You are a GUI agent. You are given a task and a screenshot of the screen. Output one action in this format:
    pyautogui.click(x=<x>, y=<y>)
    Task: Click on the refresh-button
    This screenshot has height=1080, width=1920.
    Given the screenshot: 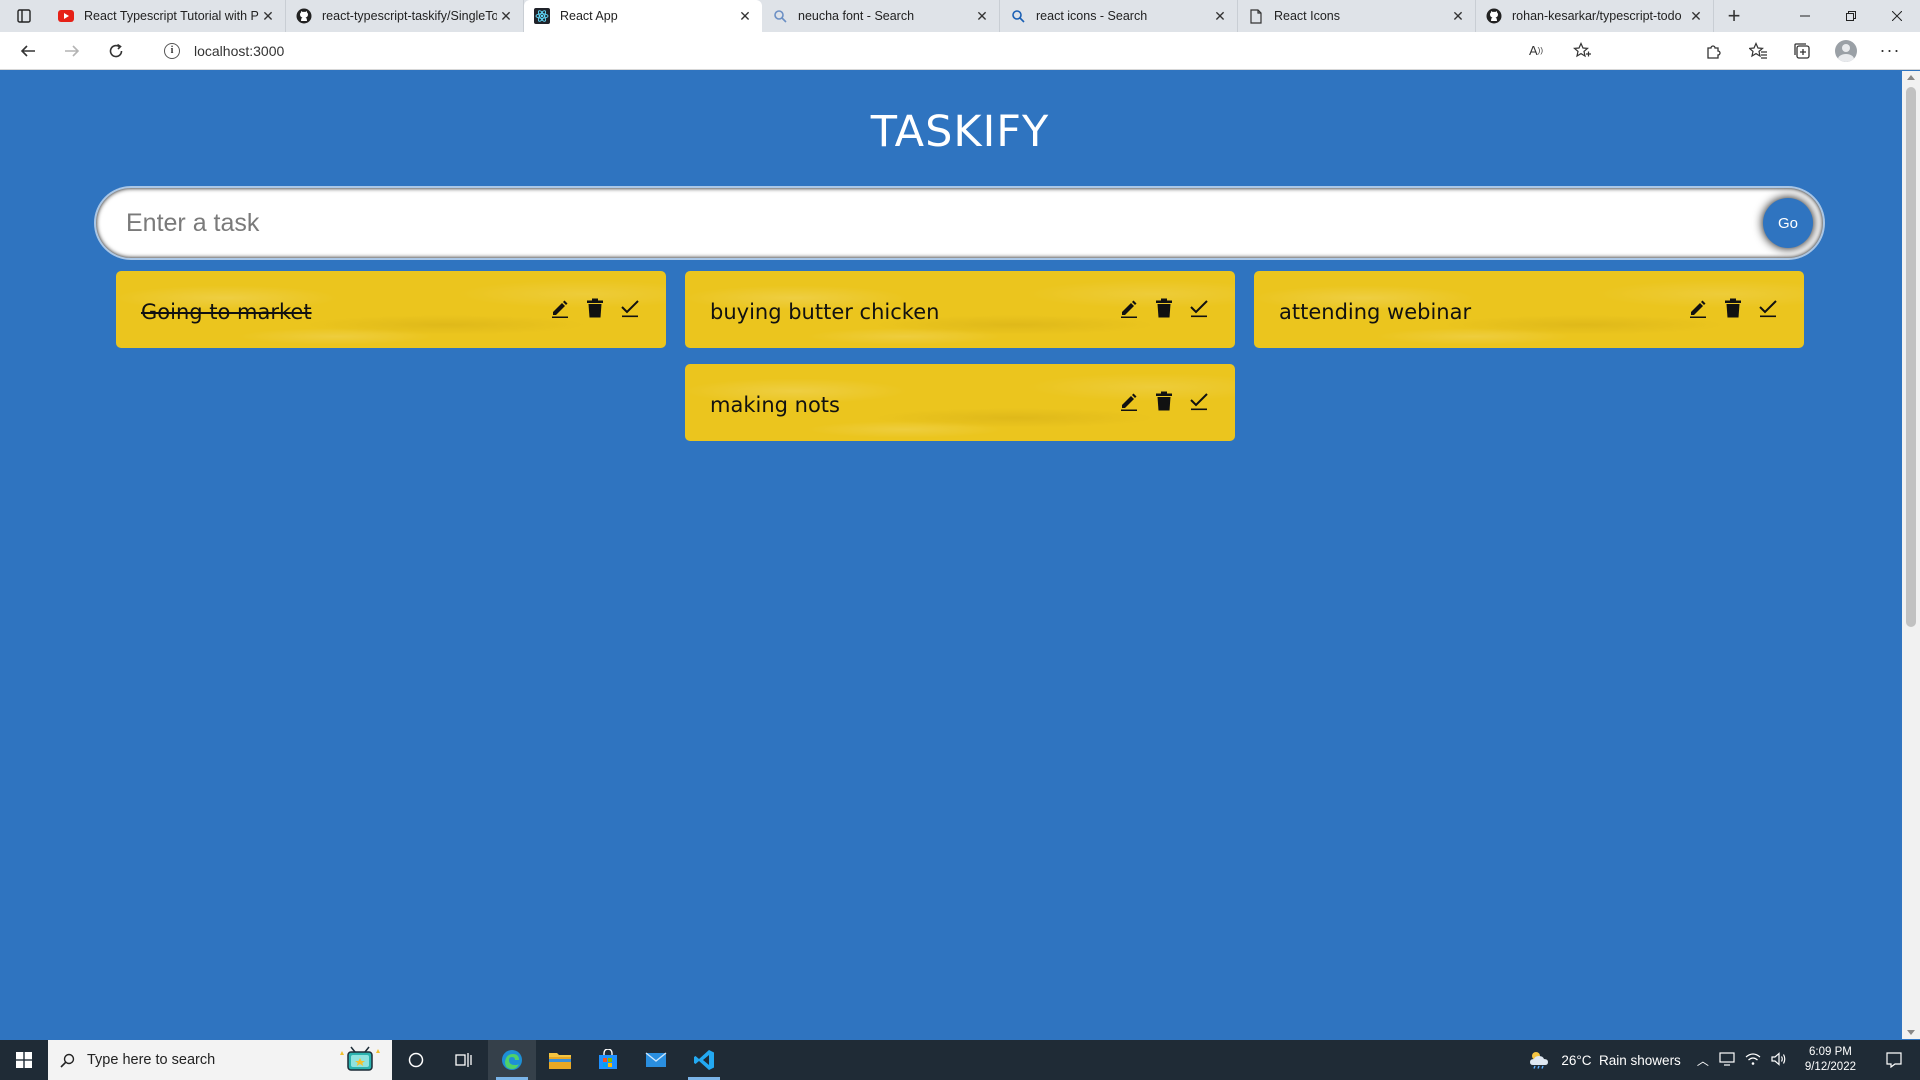 What is the action you would take?
    pyautogui.click(x=116, y=51)
    